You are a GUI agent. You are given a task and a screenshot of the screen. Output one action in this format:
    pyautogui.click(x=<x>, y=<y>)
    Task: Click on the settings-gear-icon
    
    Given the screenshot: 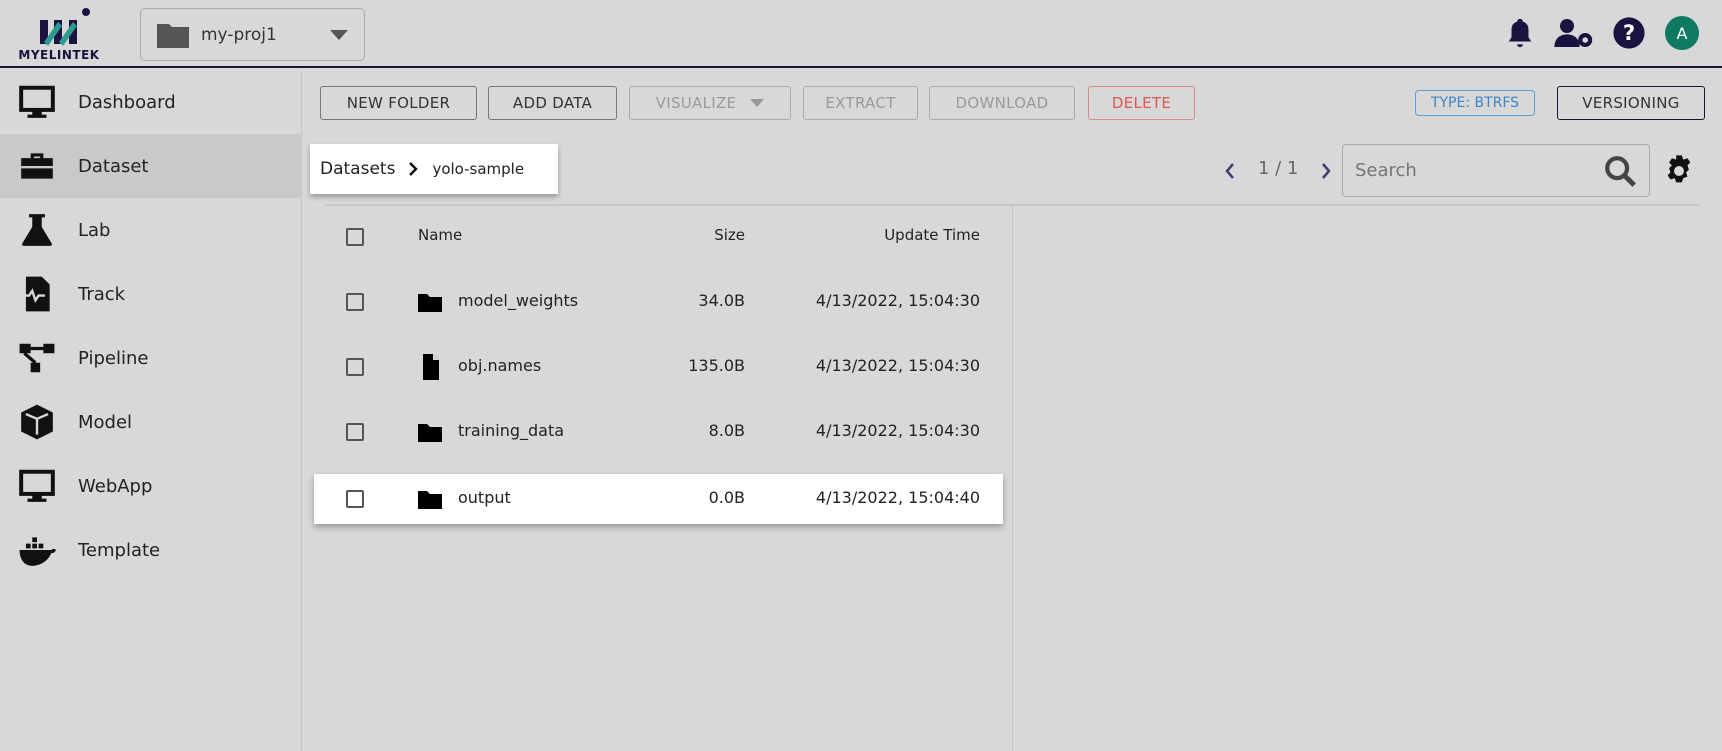 What is the action you would take?
    pyautogui.click(x=1679, y=171)
    